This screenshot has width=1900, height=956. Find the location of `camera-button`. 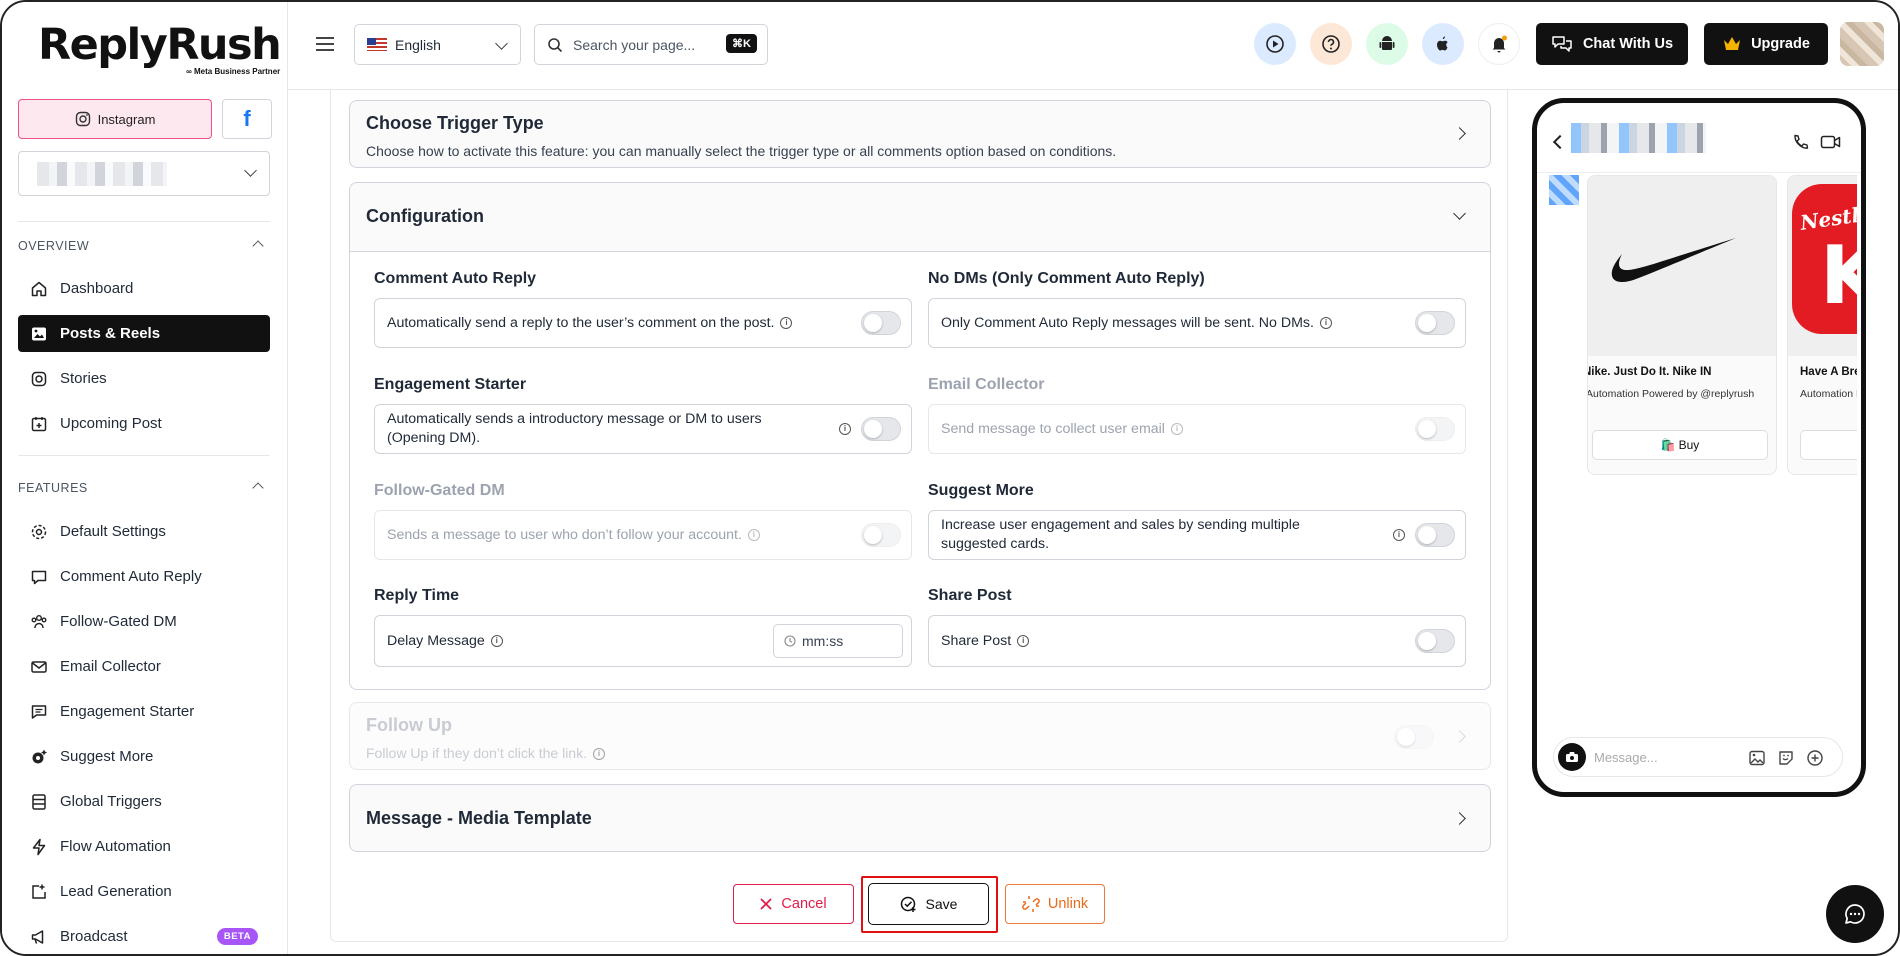

camera-button is located at coordinates (1572, 757).